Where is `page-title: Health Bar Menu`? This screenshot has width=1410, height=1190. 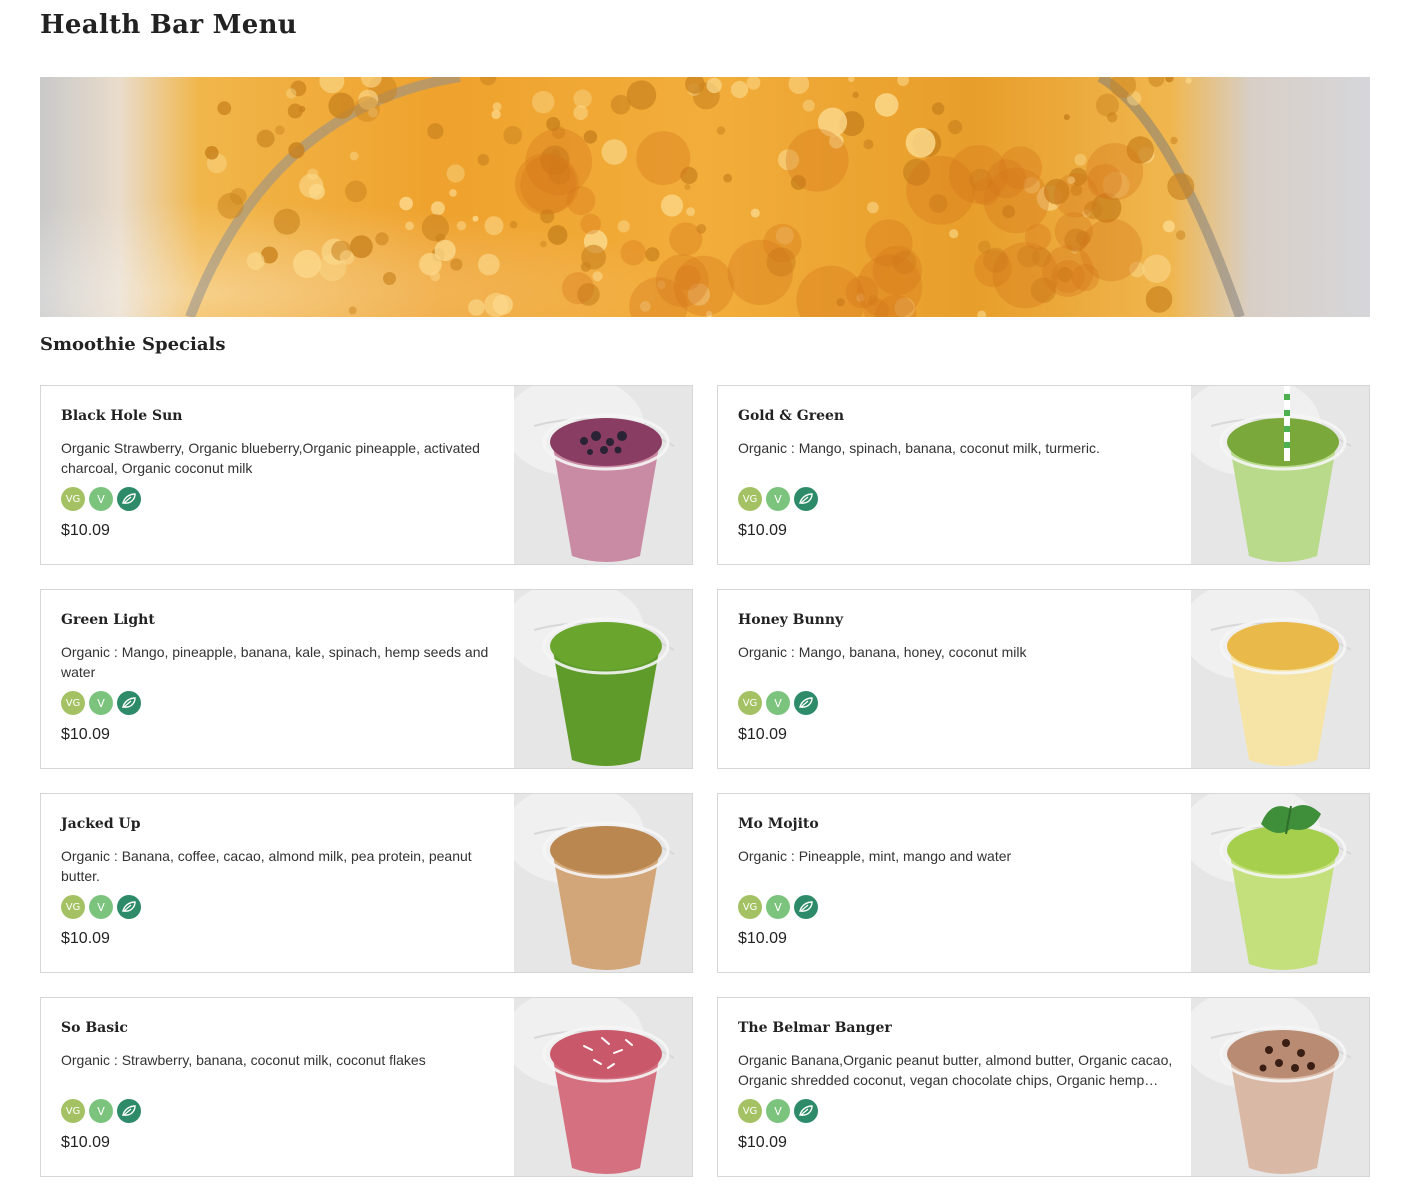 page-title: Health Bar Menu is located at coordinates (168, 25).